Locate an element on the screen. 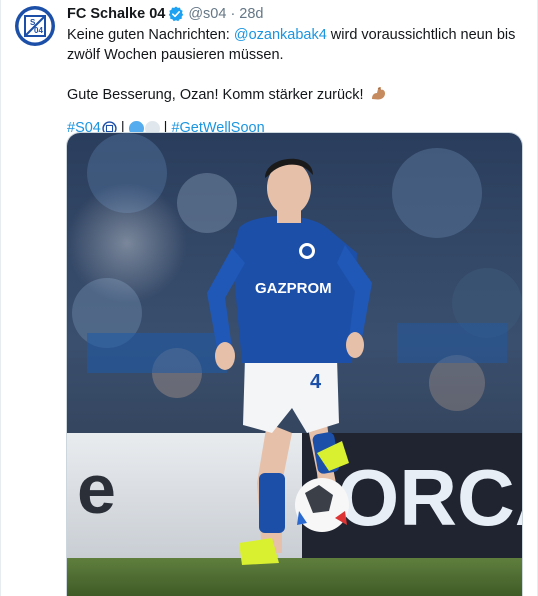 The width and height of the screenshot is (538, 596). board-text-right: ORCA is located at coordinates (430, 497).